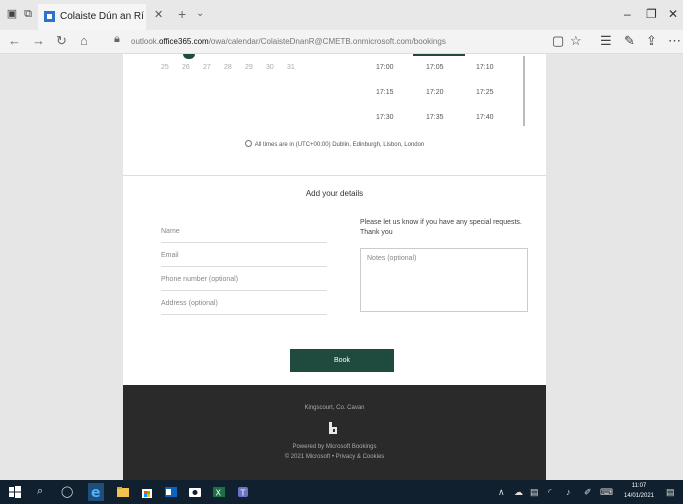  I want to click on browser-tab-bar: ▣ ⧉ Colaiste Dún an Rí ✕ + ⌄ – ❐ ✕, so click(341, 15).